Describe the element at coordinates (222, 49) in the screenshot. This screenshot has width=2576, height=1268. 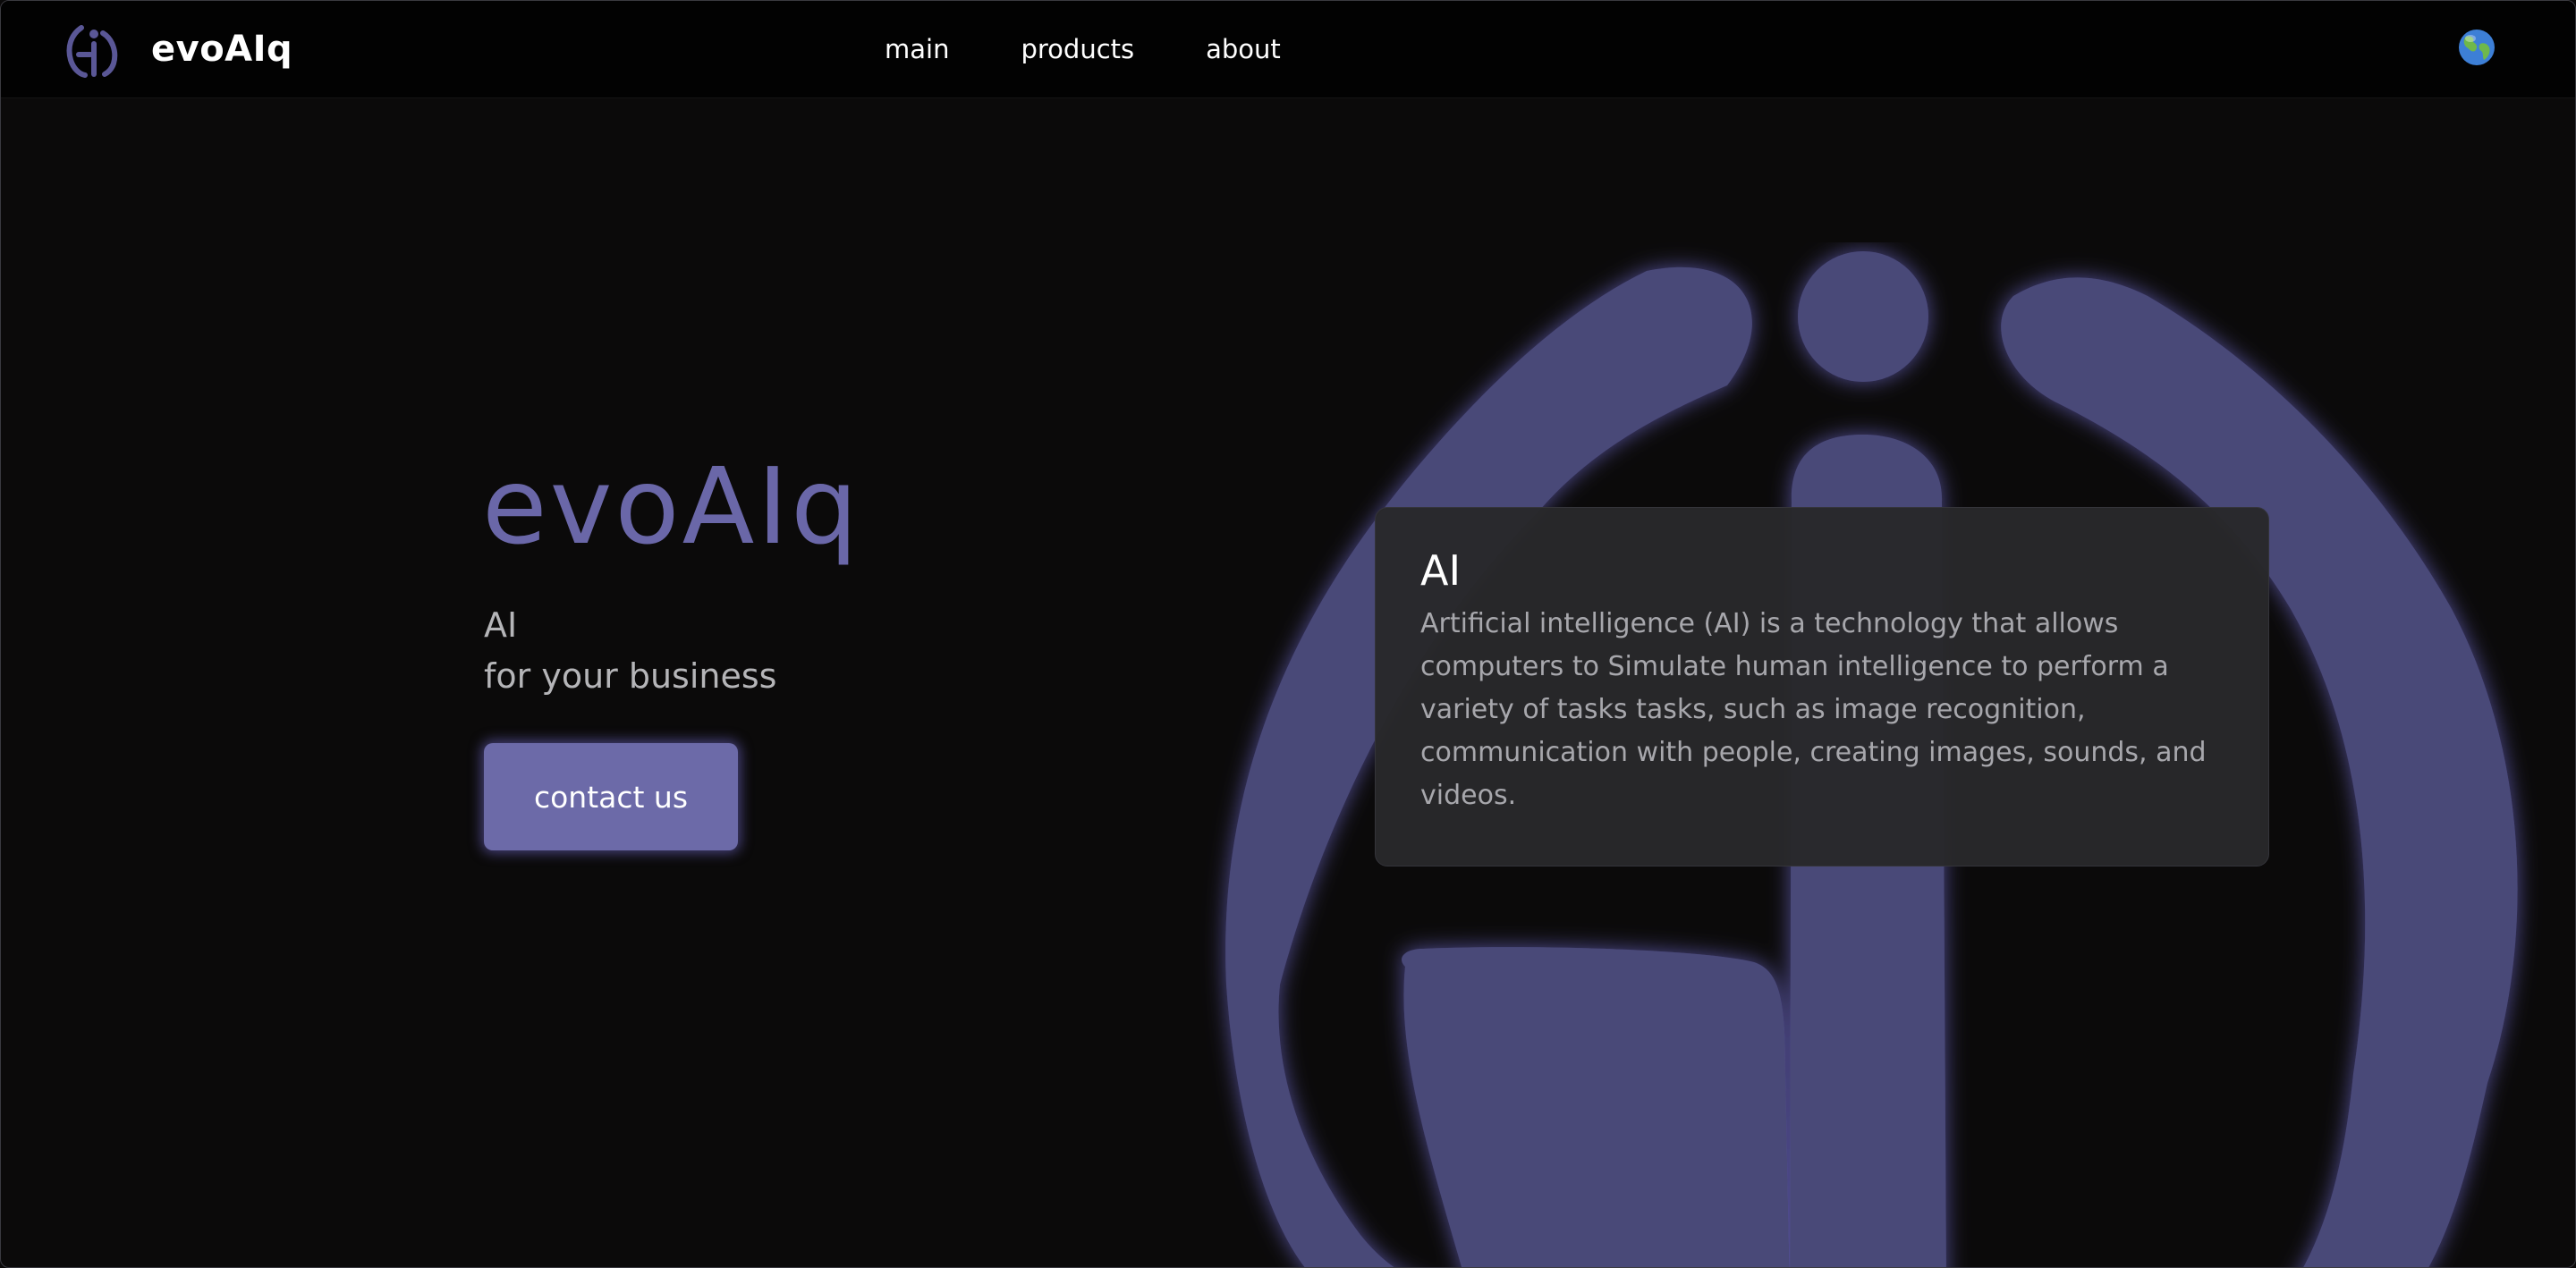
I see `brand-name: evoAIq` at that location.